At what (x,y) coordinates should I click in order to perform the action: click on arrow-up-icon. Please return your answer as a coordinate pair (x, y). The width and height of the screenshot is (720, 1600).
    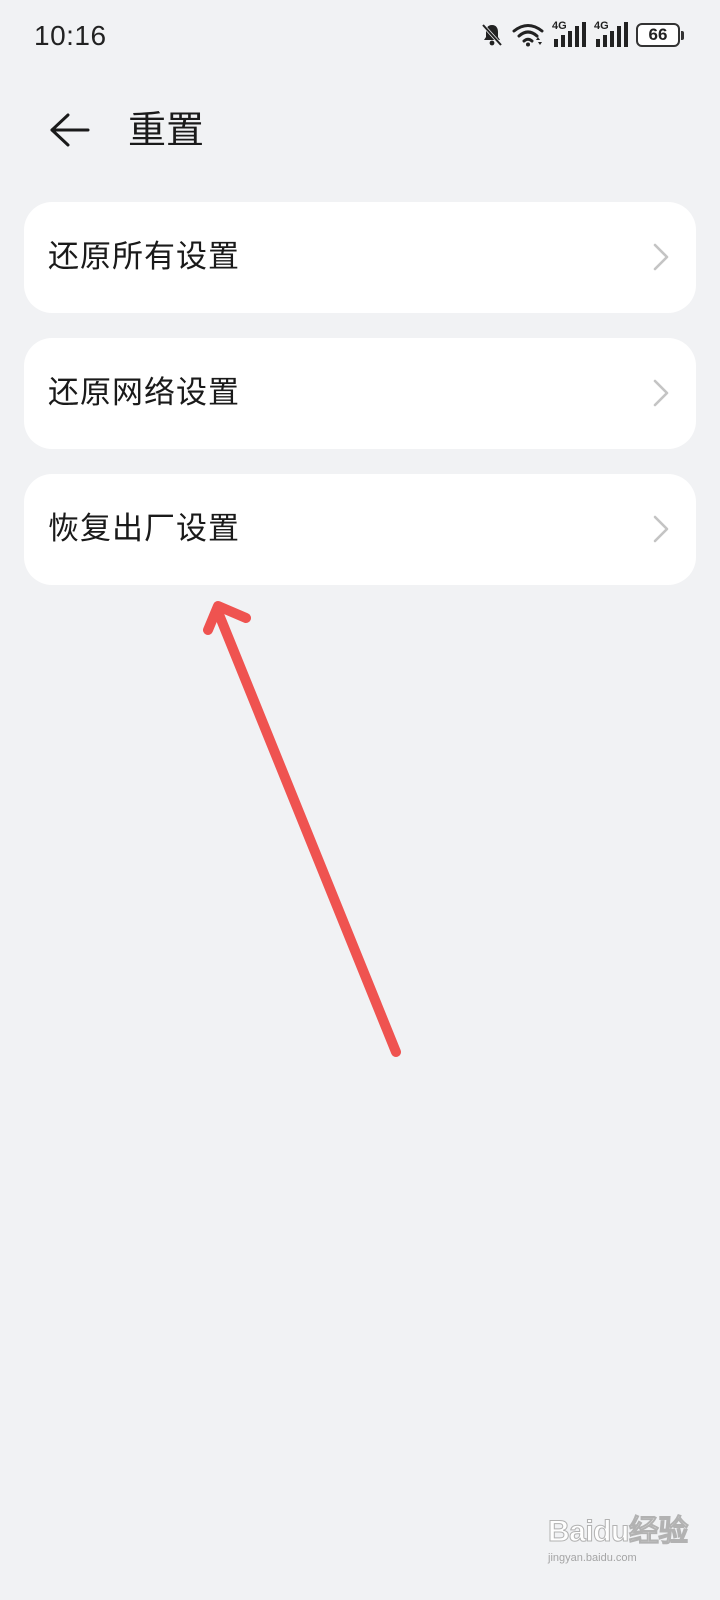
    Looking at the image, I should click on (302, 829).